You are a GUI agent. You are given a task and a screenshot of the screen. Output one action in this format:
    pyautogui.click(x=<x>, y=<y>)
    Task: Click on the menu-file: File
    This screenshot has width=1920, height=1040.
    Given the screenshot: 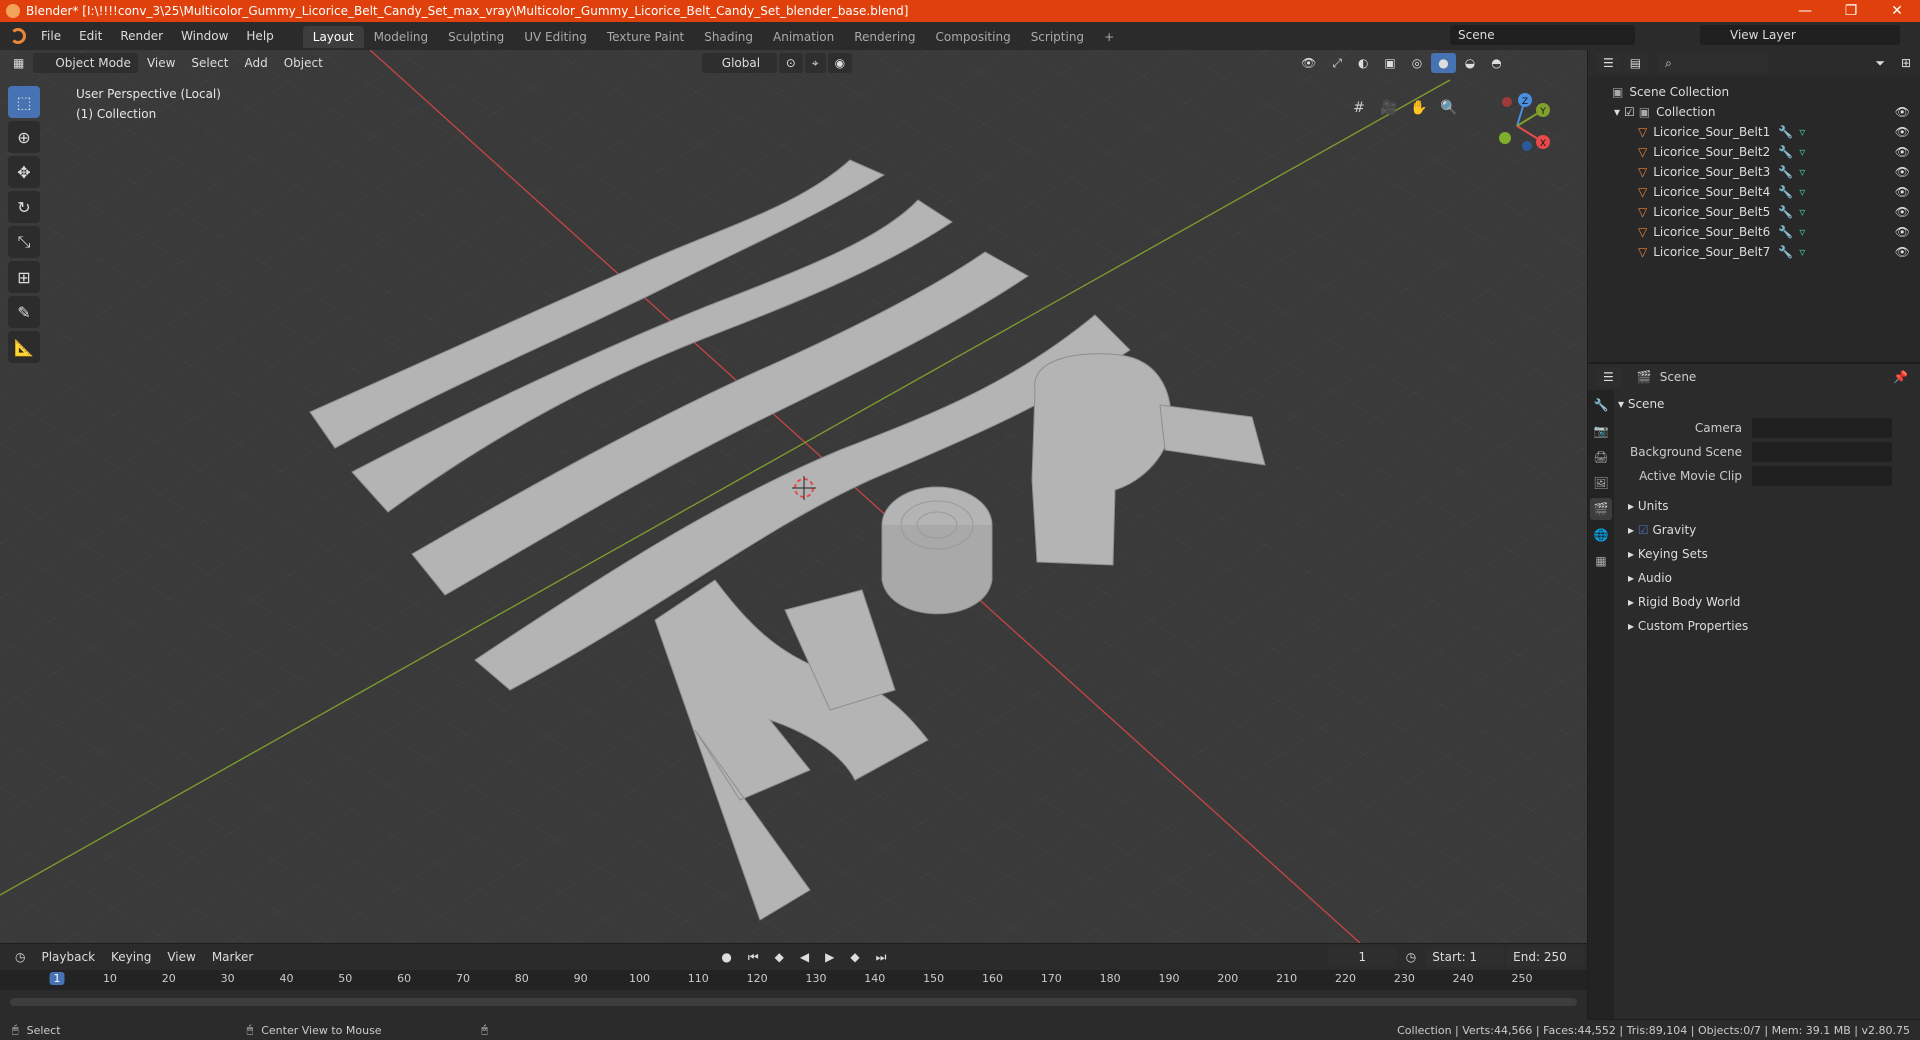 What is the action you would take?
    pyautogui.click(x=51, y=36)
    